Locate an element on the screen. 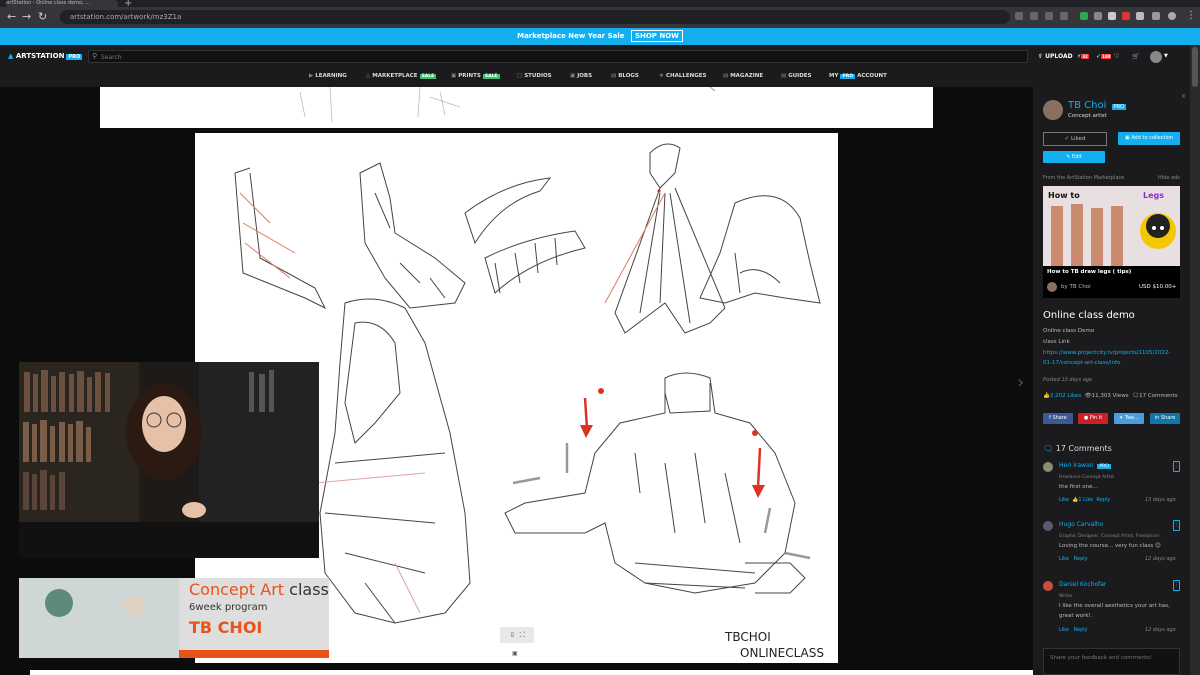 The image size is (1200, 675). product-title: How to TB draw legs ( tips) is located at coordinates (1089, 272).